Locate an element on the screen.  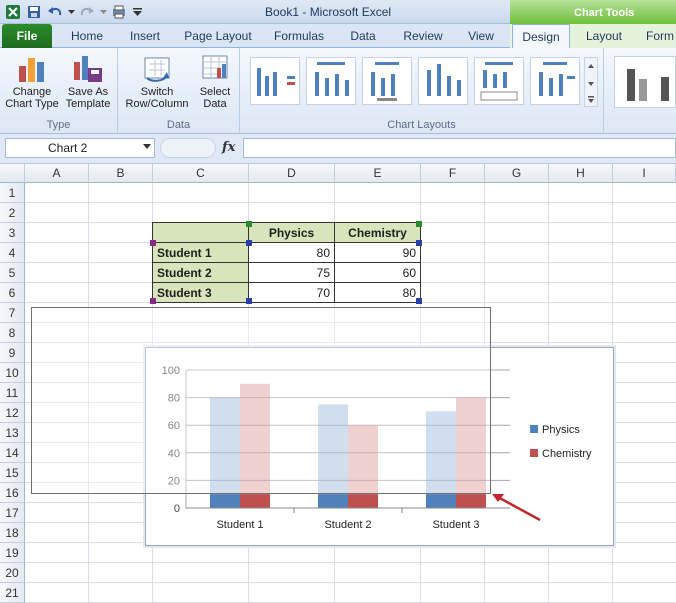
column-header-e: E is located at coordinates (378, 173).